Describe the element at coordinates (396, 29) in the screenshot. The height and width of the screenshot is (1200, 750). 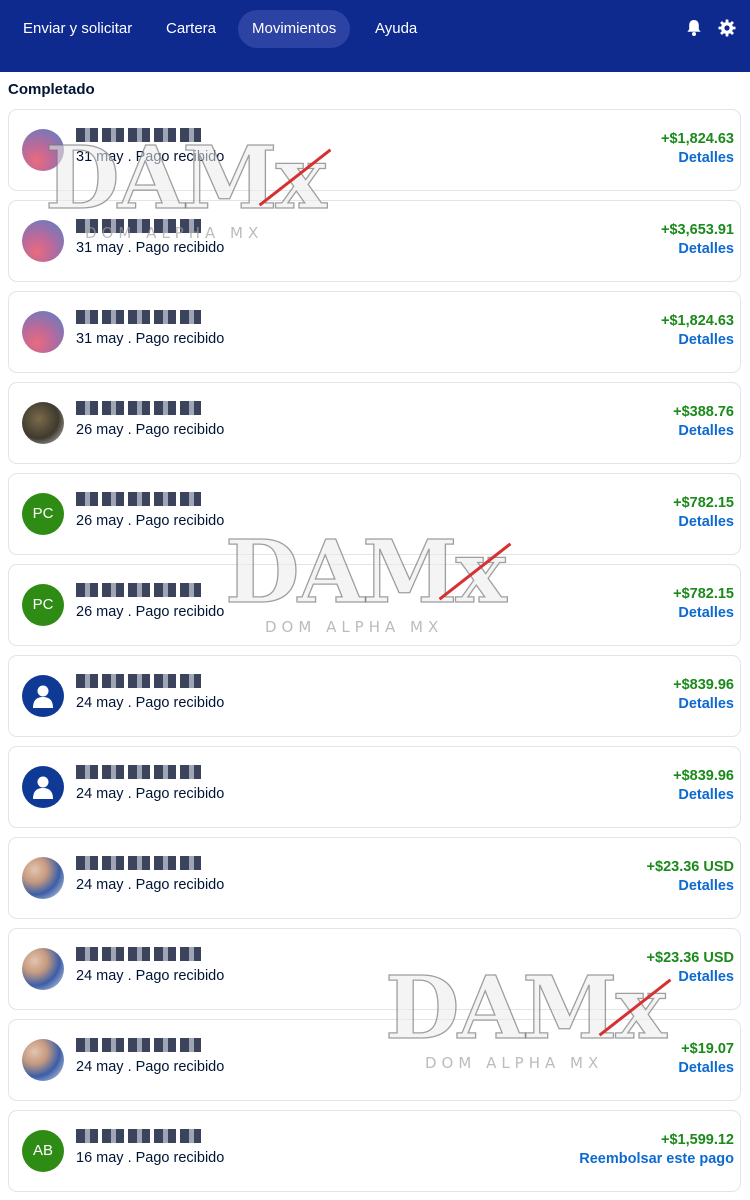
I see `tab-ayuda: Ayuda` at that location.